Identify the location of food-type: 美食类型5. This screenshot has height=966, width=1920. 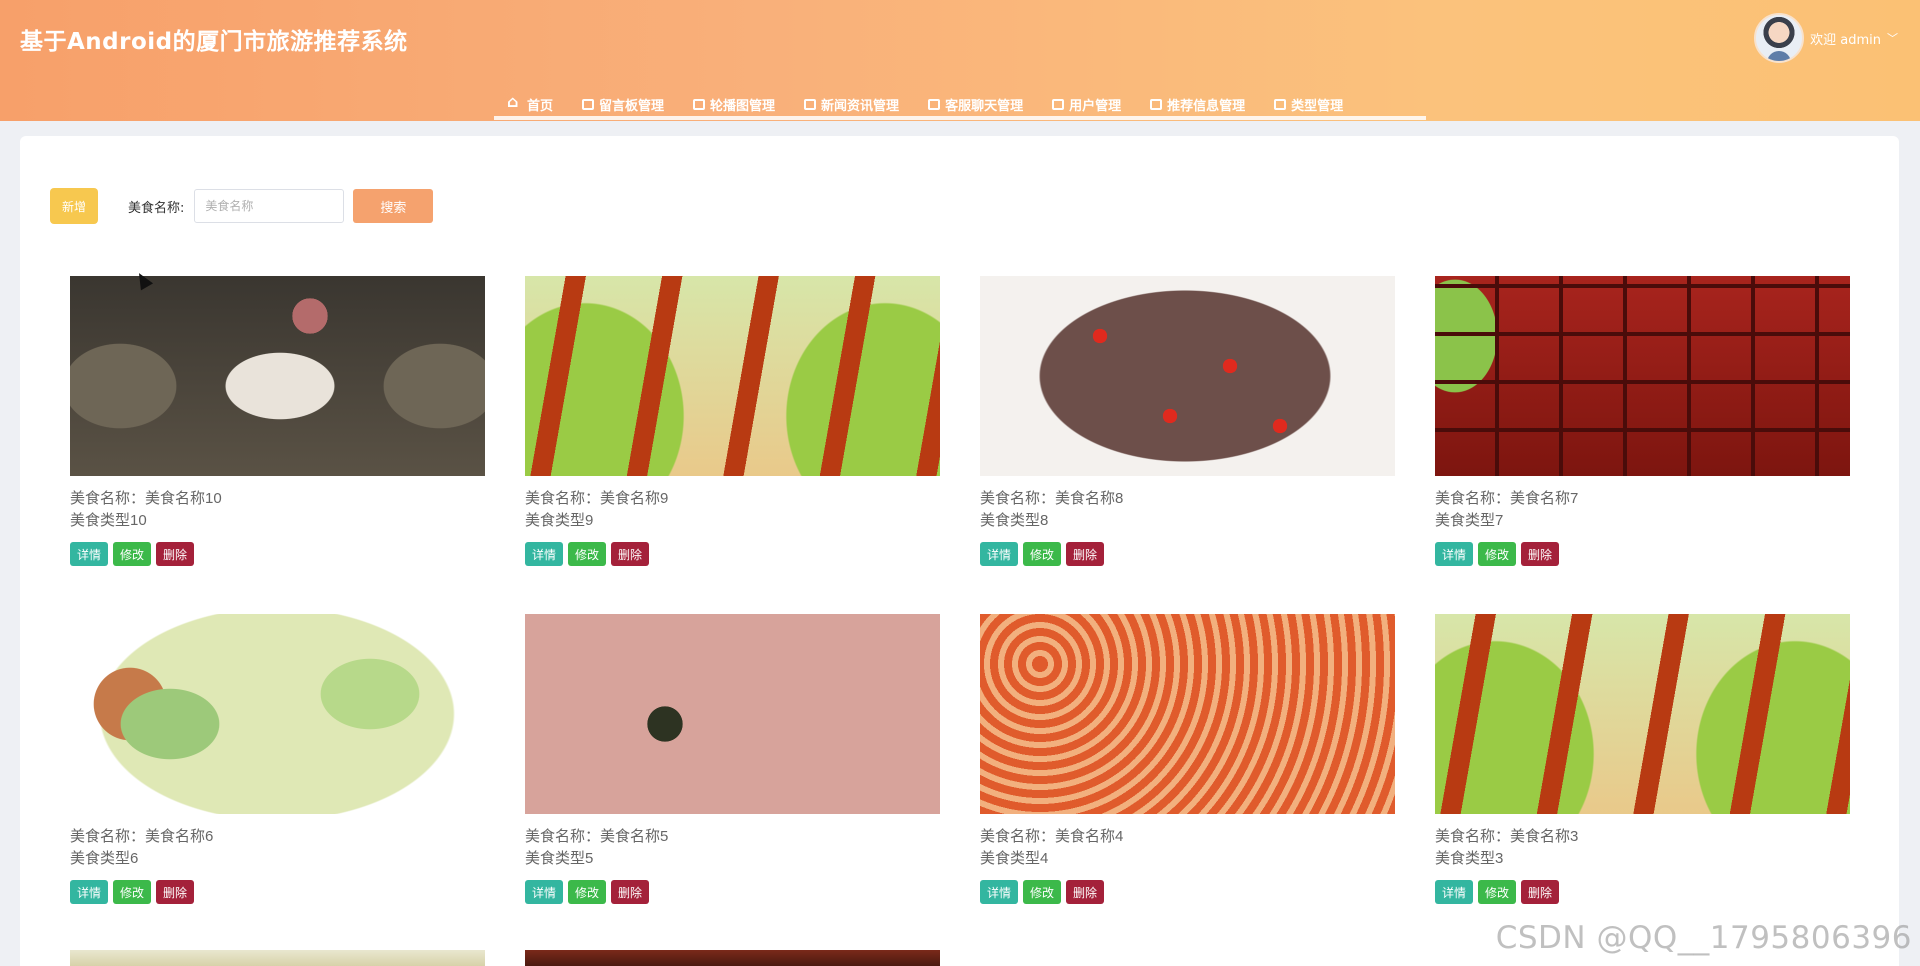
(559, 858).